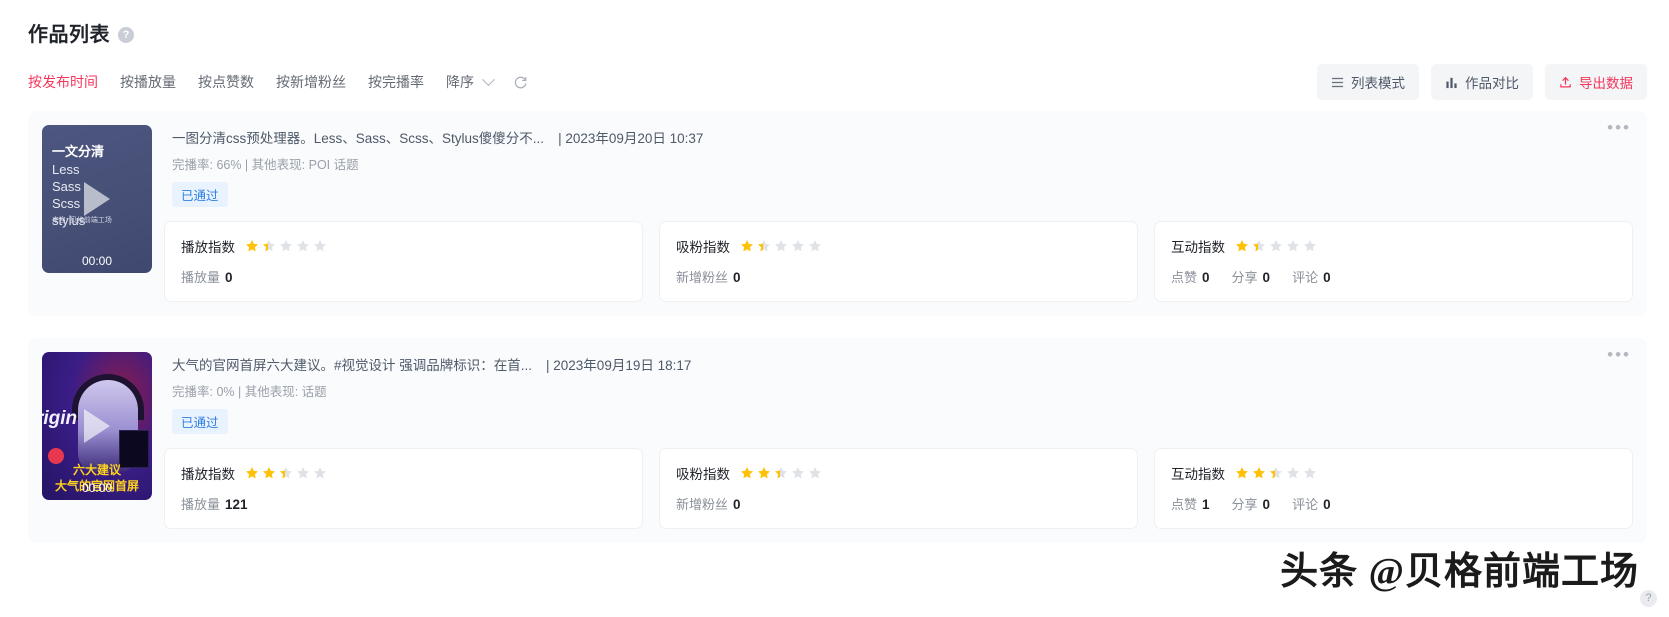  What do you see at coordinates (63, 82) in the screenshot?
I see `filter-tab-0: 按发布时间` at bounding box center [63, 82].